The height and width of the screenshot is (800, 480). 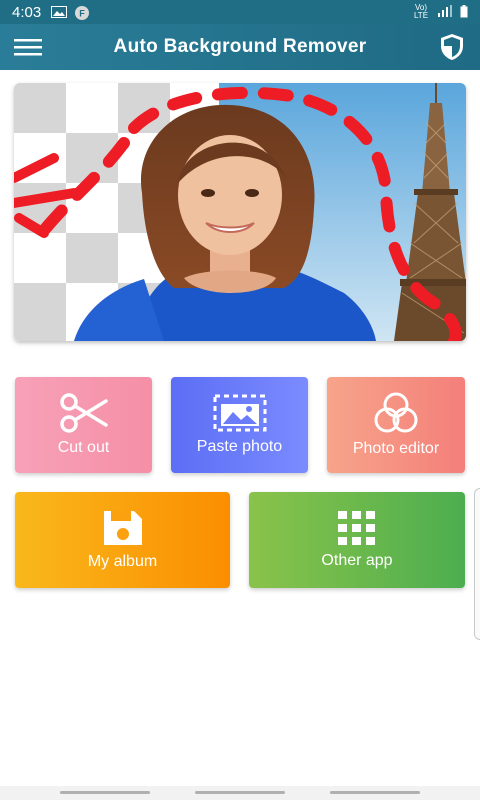 I want to click on shield-icon, so click(x=452, y=47).